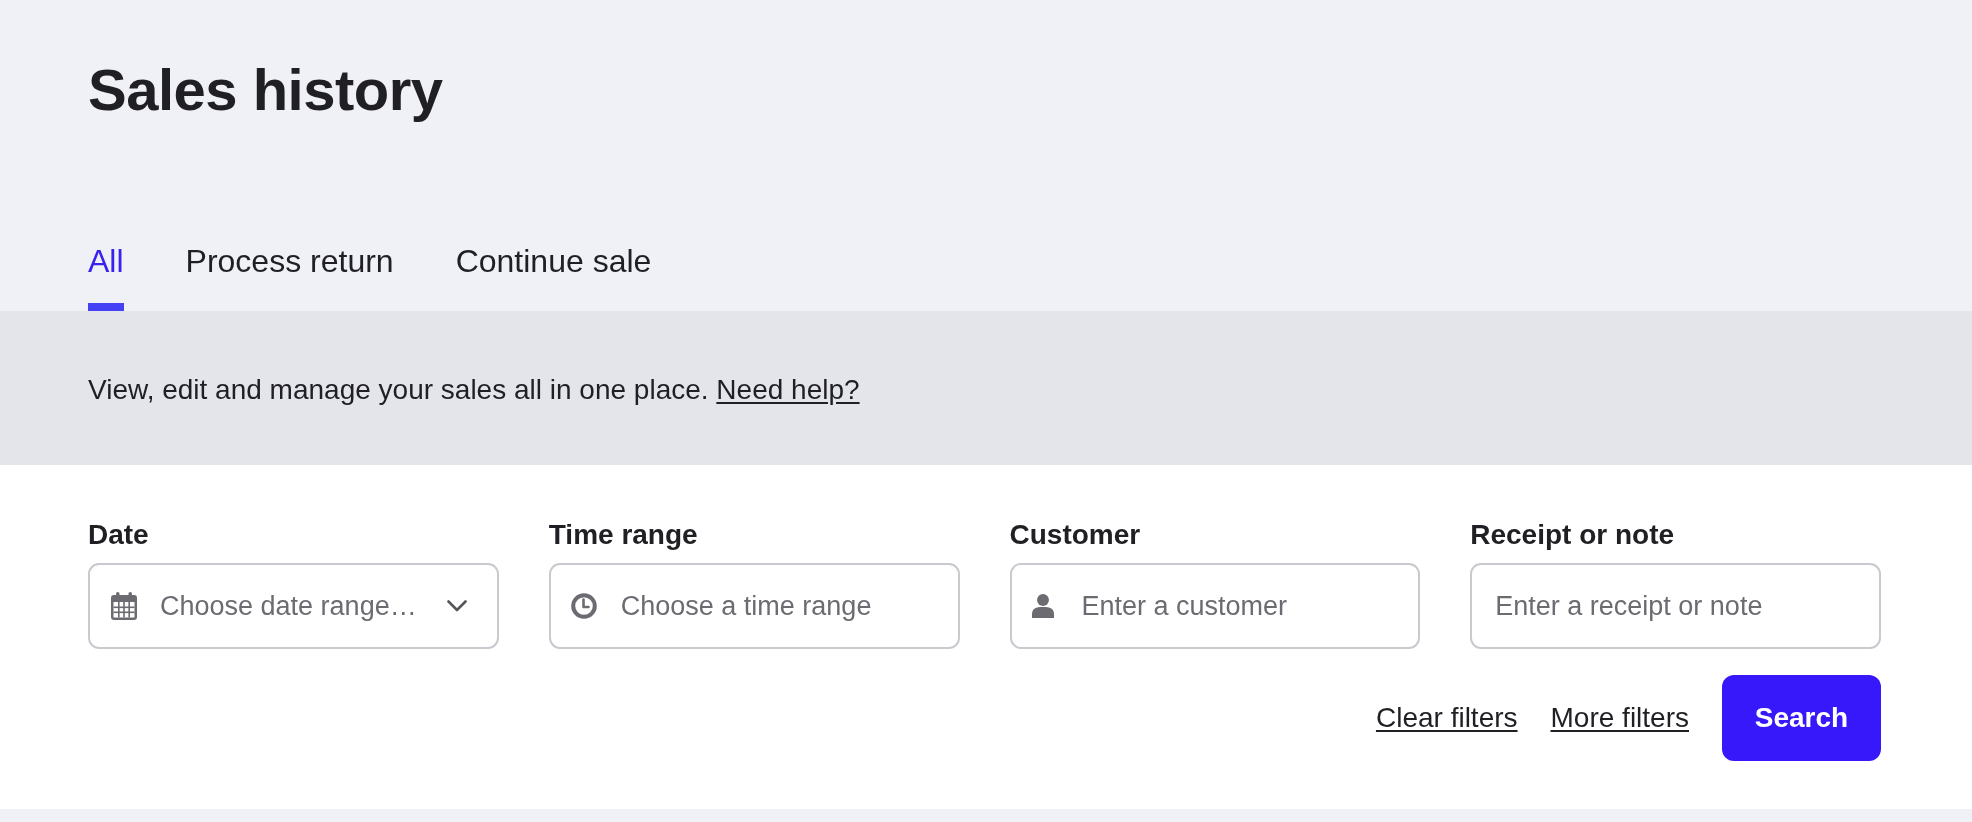 This screenshot has width=1972, height=822. Describe the element at coordinates (124, 606) in the screenshot. I see `calendar-icon` at that location.